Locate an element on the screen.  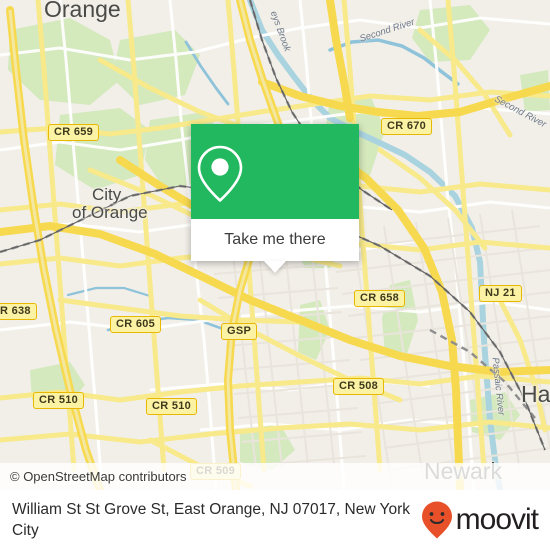
road-shield-cr-659: CR 659 is located at coordinates (74, 132).